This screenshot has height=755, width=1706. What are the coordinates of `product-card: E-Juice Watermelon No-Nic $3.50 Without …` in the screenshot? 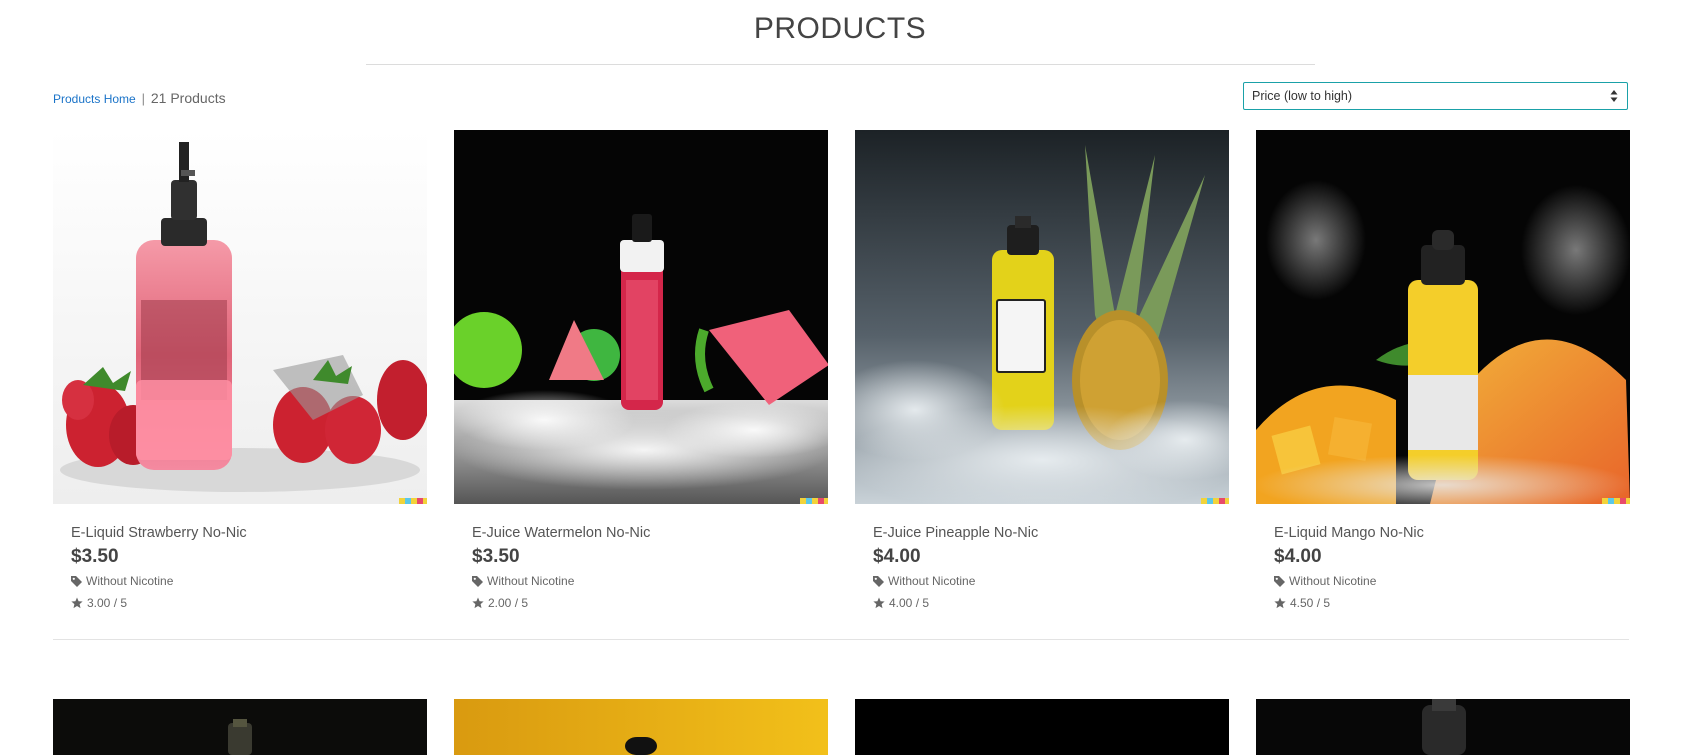 It's located at (641, 370).